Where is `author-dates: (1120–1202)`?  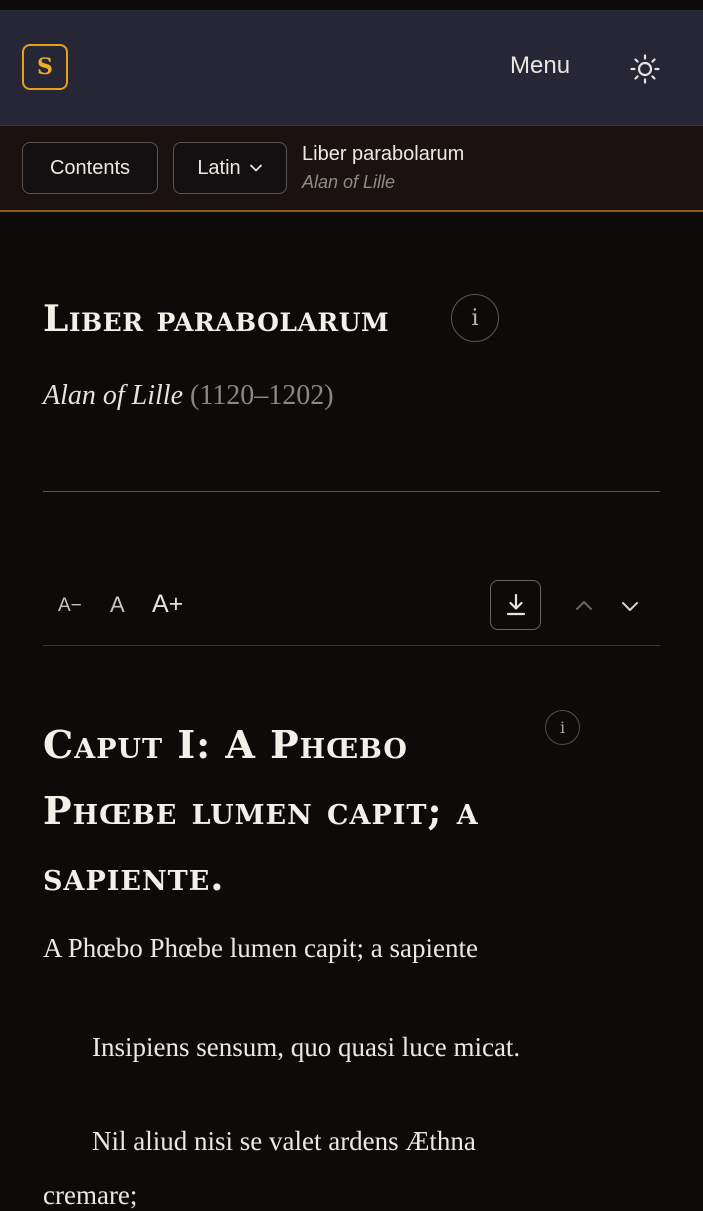 author-dates: (1120–1202) is located at coordinates (262, 395).